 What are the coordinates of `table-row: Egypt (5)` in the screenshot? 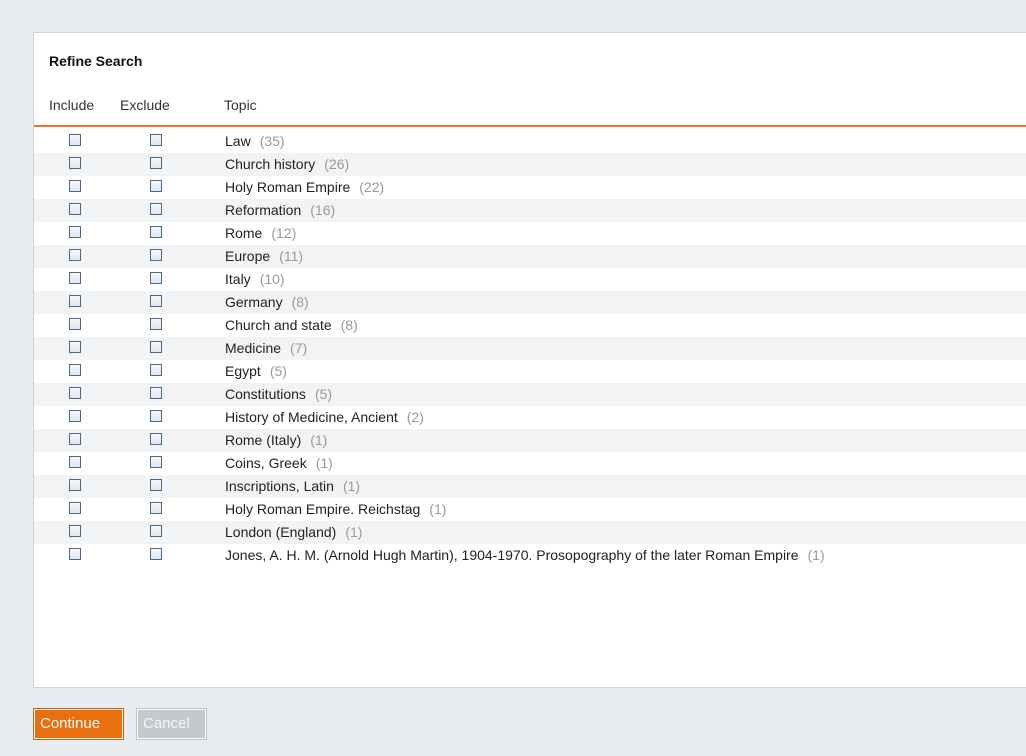 It's located at (530, 371).